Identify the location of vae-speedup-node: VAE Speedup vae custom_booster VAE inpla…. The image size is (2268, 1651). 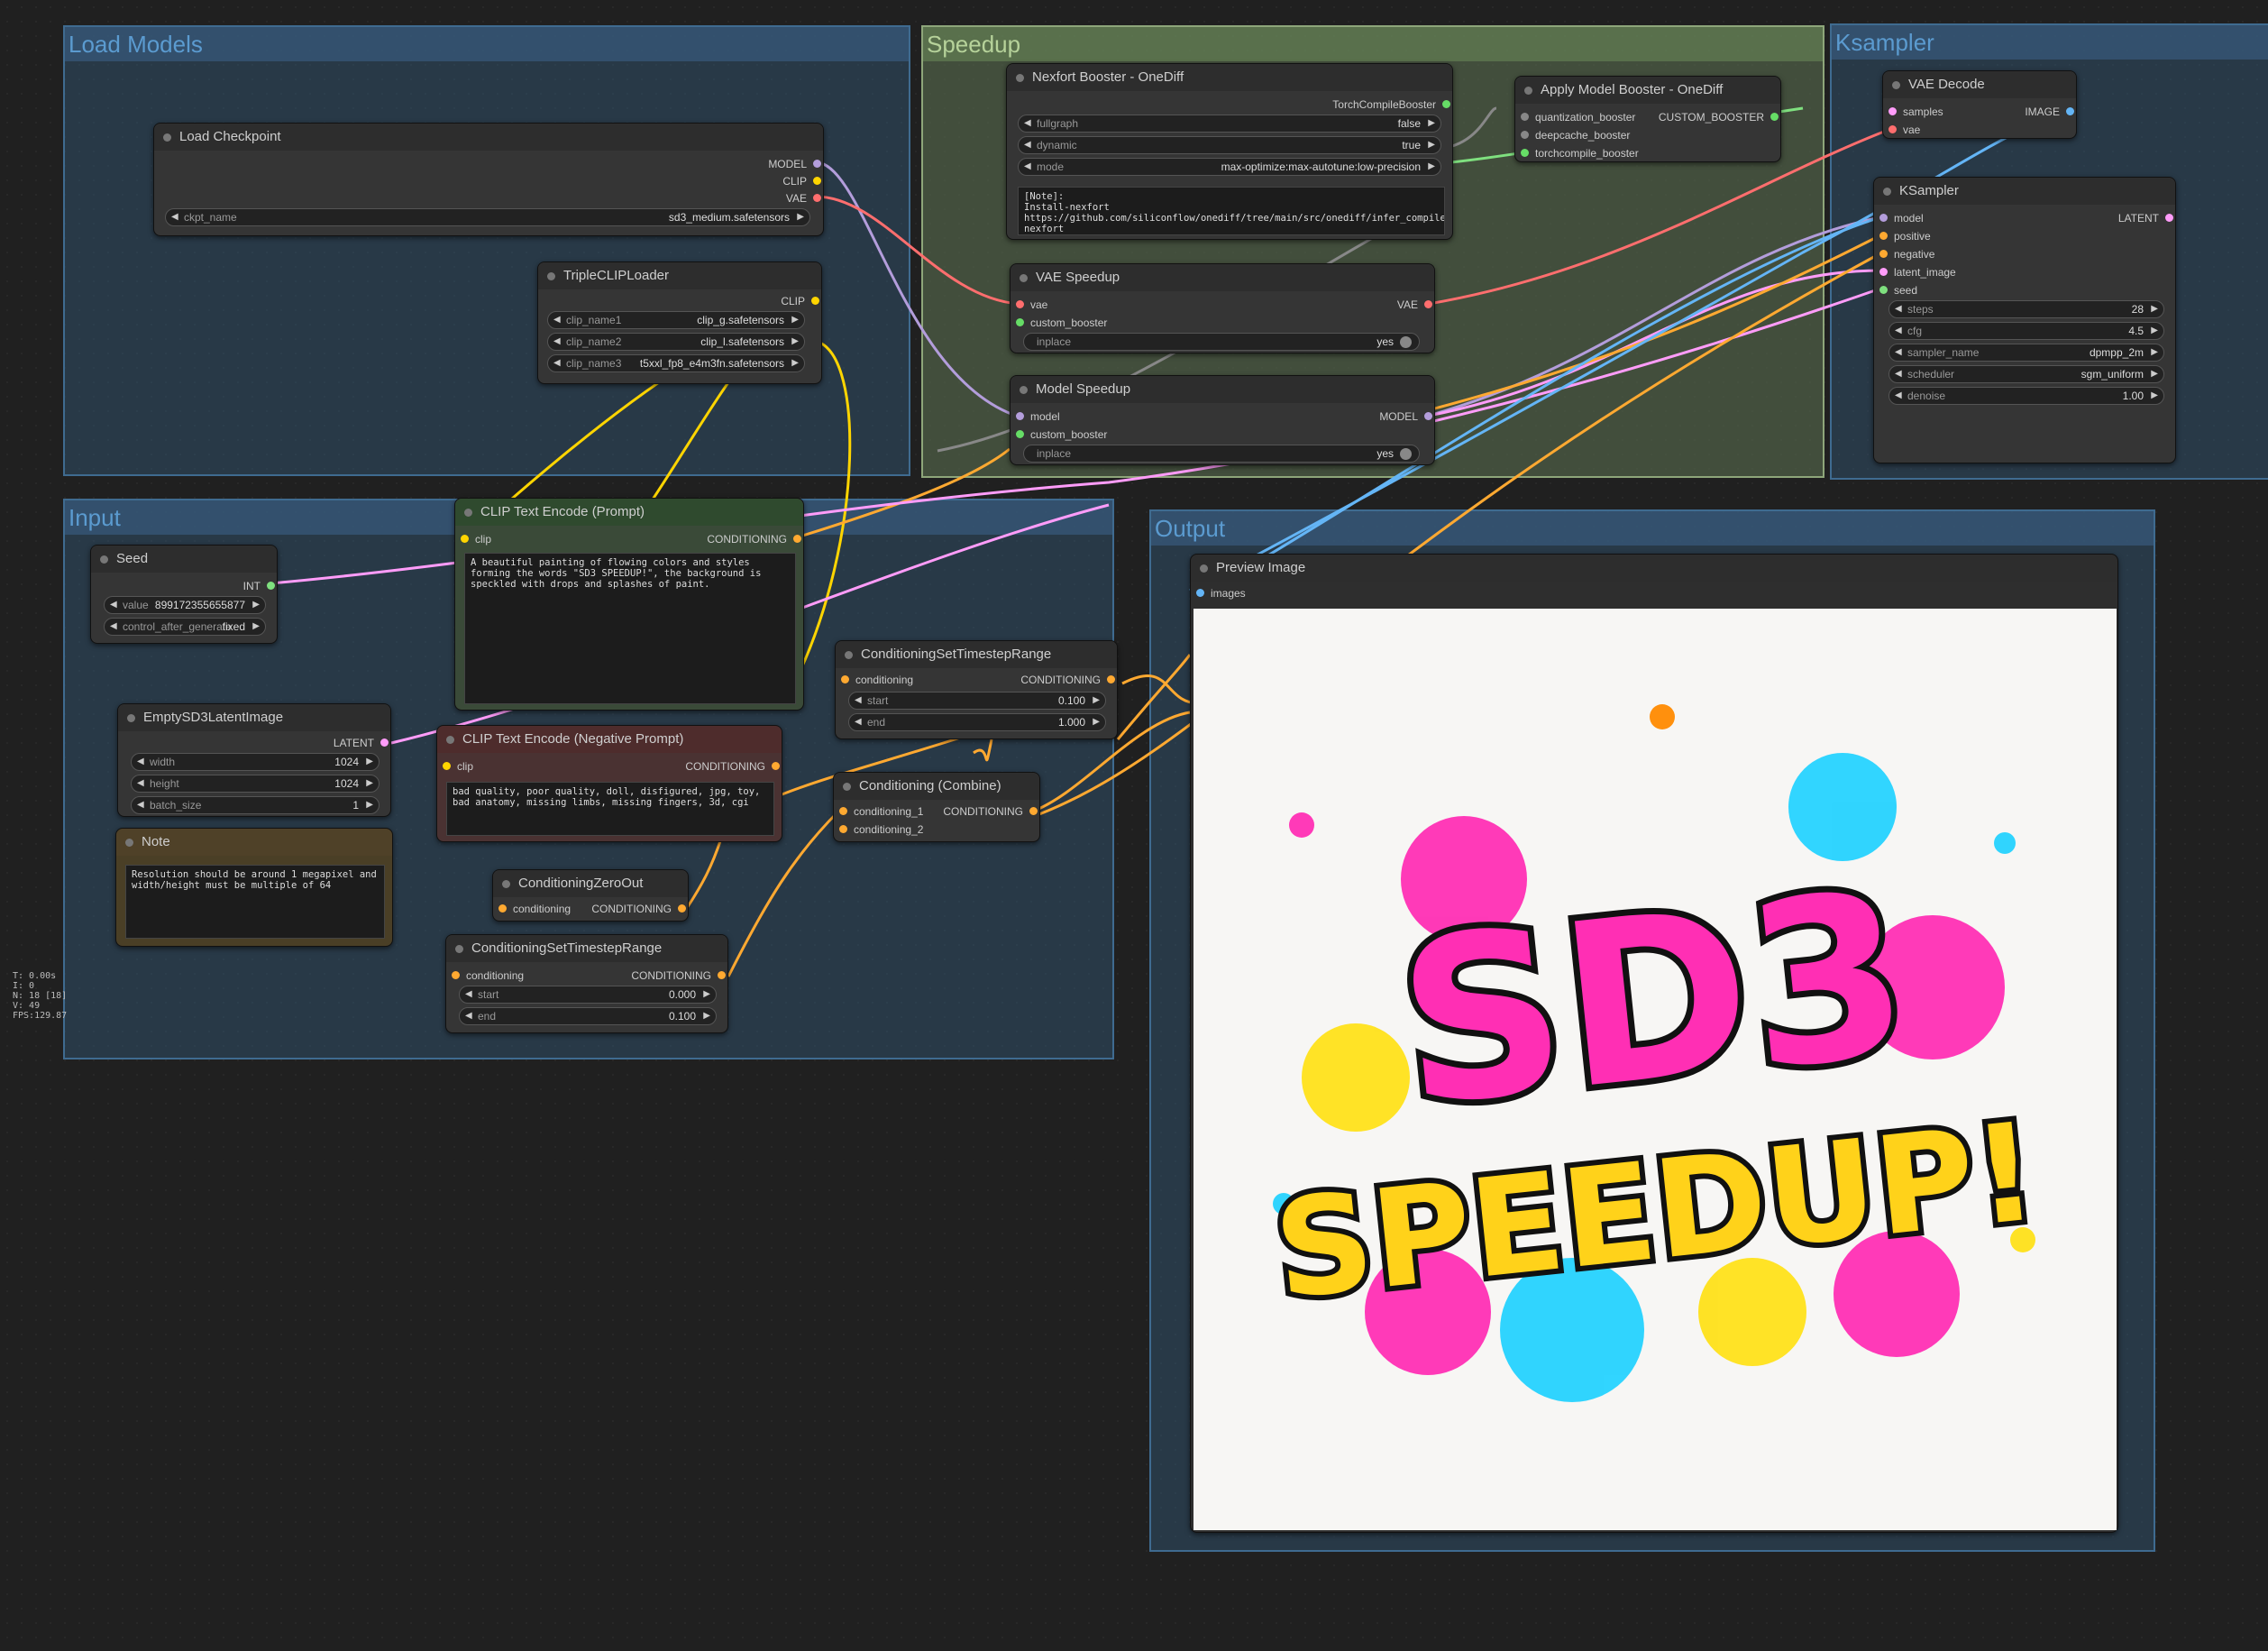
(1223, 308).